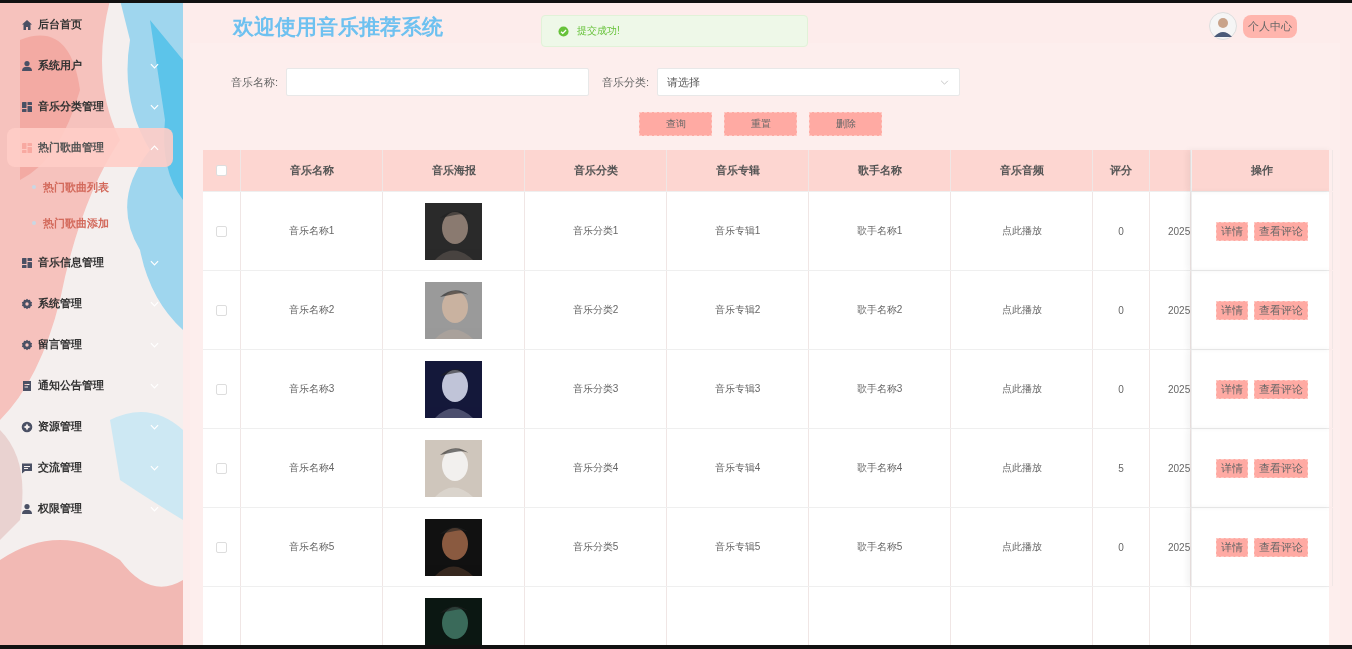  Describe the element at coordinates (809, 82) in the screenshot. I see `category-select: 请选择` at that location.